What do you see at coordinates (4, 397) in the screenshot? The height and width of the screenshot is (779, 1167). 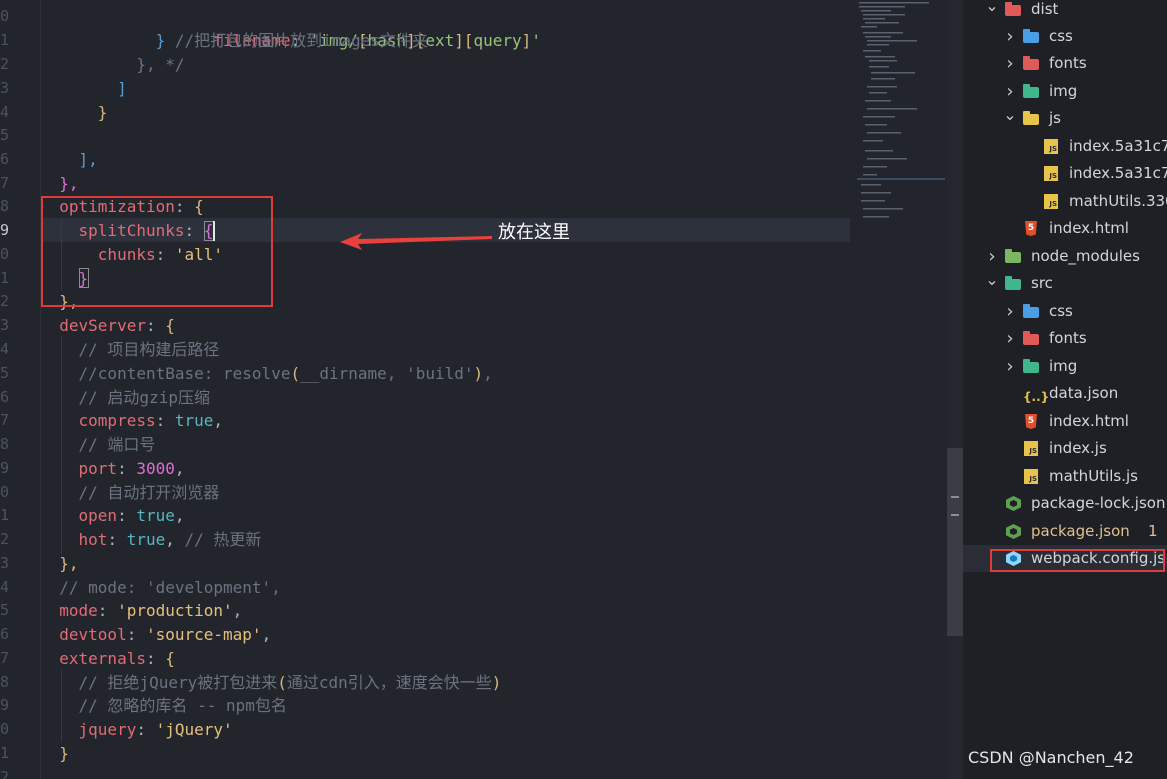 I see `line-number: 6` at bounding box center [4, 397].